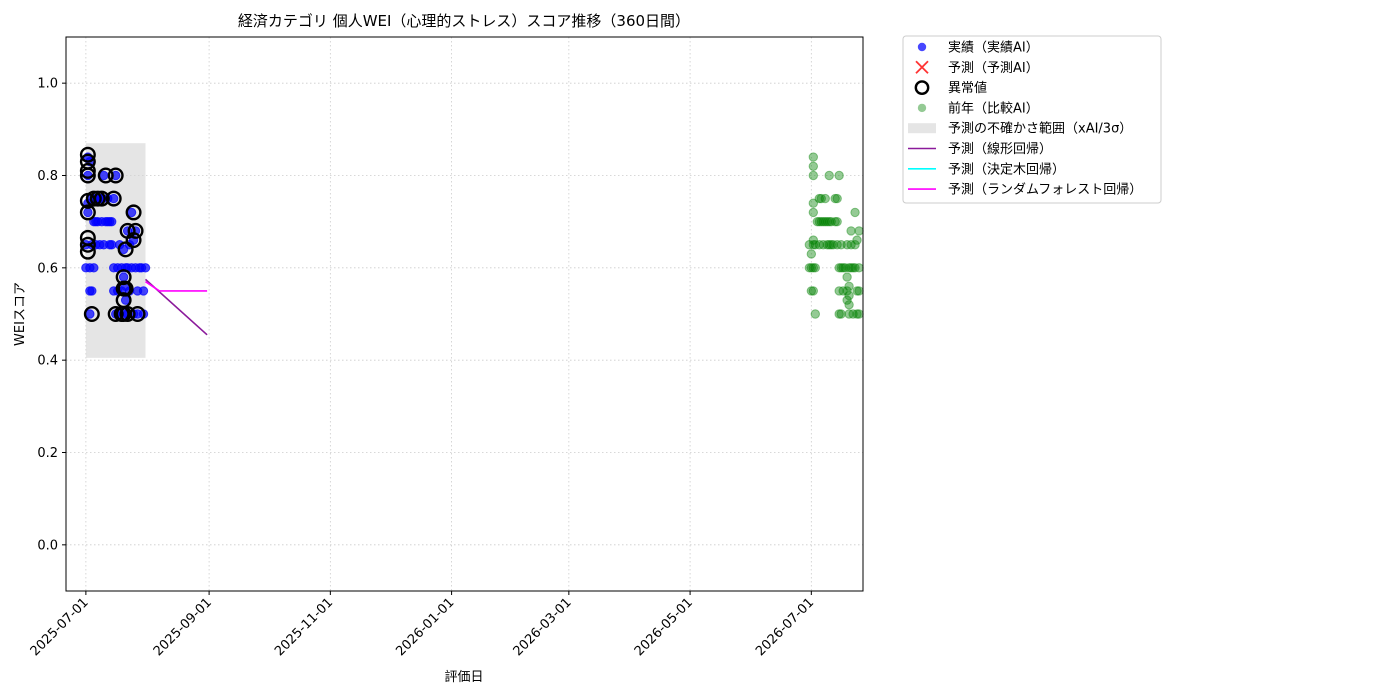 This screenshot has height=700, width=1400. What do you see at coordinates (425, 627) in the screenshot?
I see `x-tick-label: 2026-01-01` at bounding box center [425, 627].